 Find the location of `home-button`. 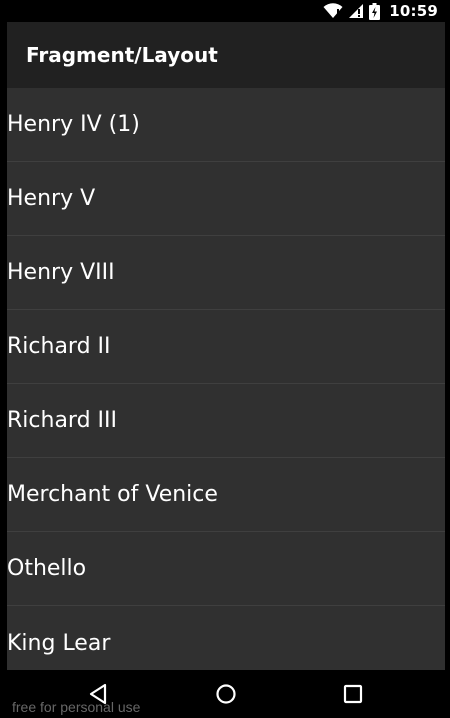

home-button is located at coordinates (226, 696).